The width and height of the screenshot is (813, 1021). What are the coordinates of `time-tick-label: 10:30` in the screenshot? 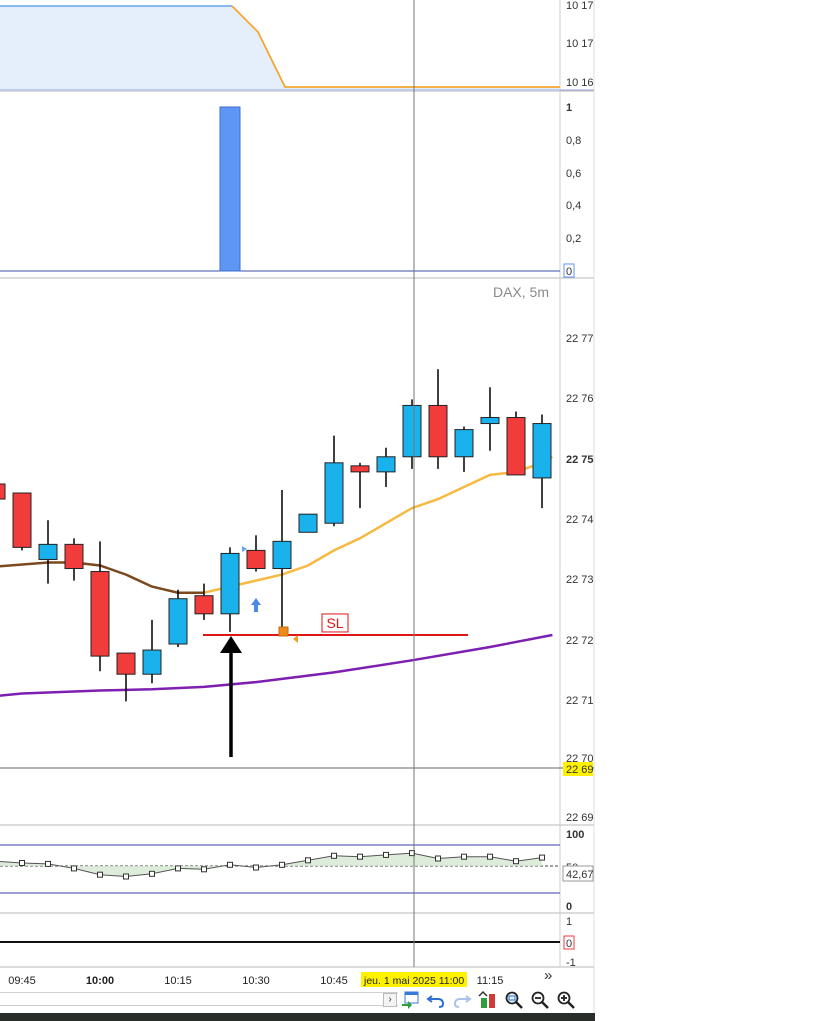 It's located at (256, 981).